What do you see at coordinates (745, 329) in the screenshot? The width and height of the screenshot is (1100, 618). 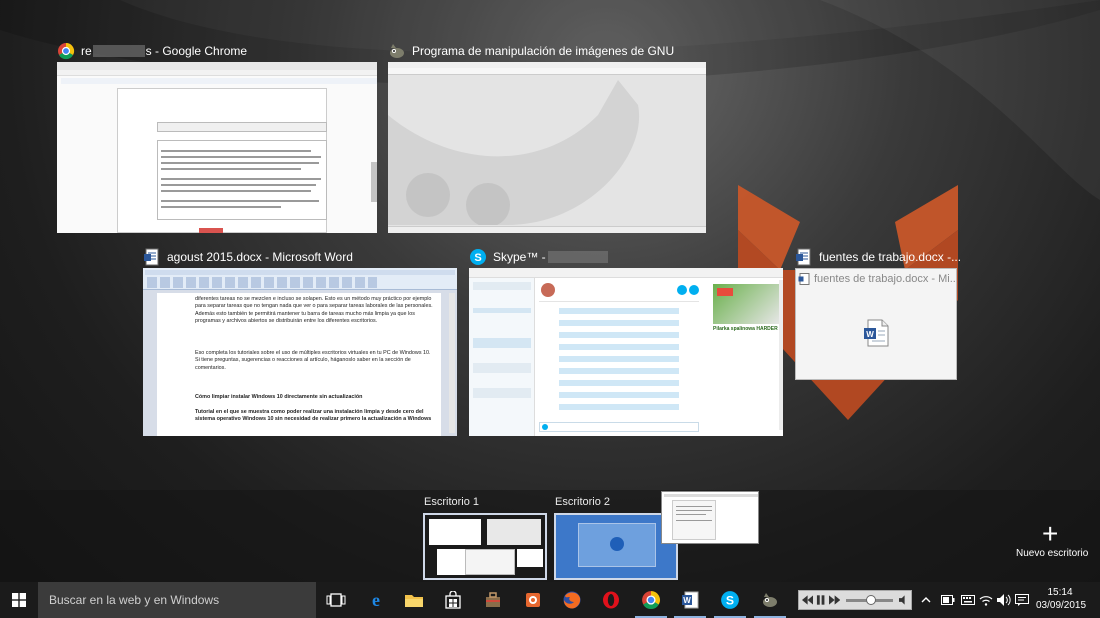 I see `skype-ad-title: Pilarka spalinowa HARDER` at bounding box center [745, 329].